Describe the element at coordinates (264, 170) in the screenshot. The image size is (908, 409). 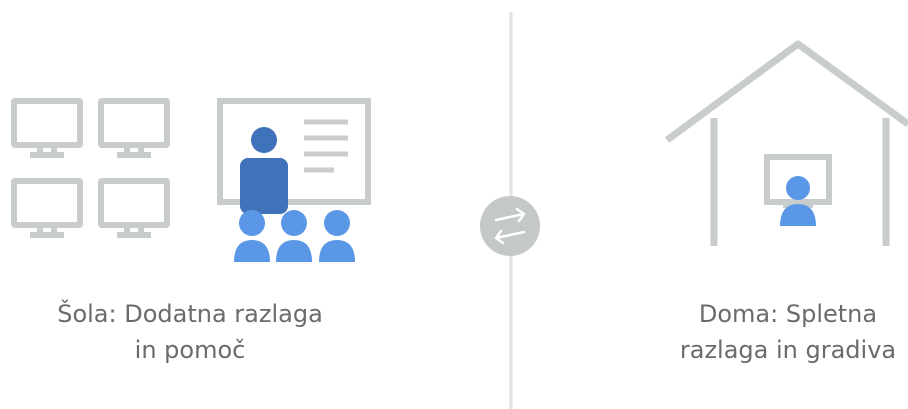
I see `teacher-figure-icon` at that location.